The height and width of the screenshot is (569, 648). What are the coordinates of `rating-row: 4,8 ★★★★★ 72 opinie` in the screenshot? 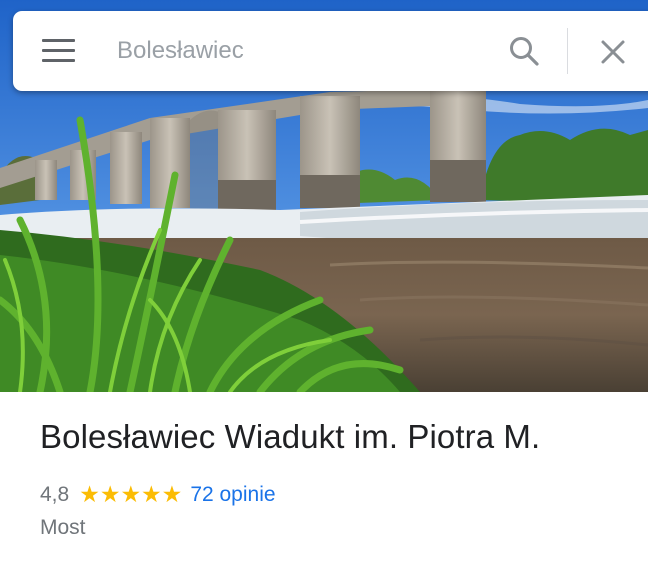 It's located at (158, 494).